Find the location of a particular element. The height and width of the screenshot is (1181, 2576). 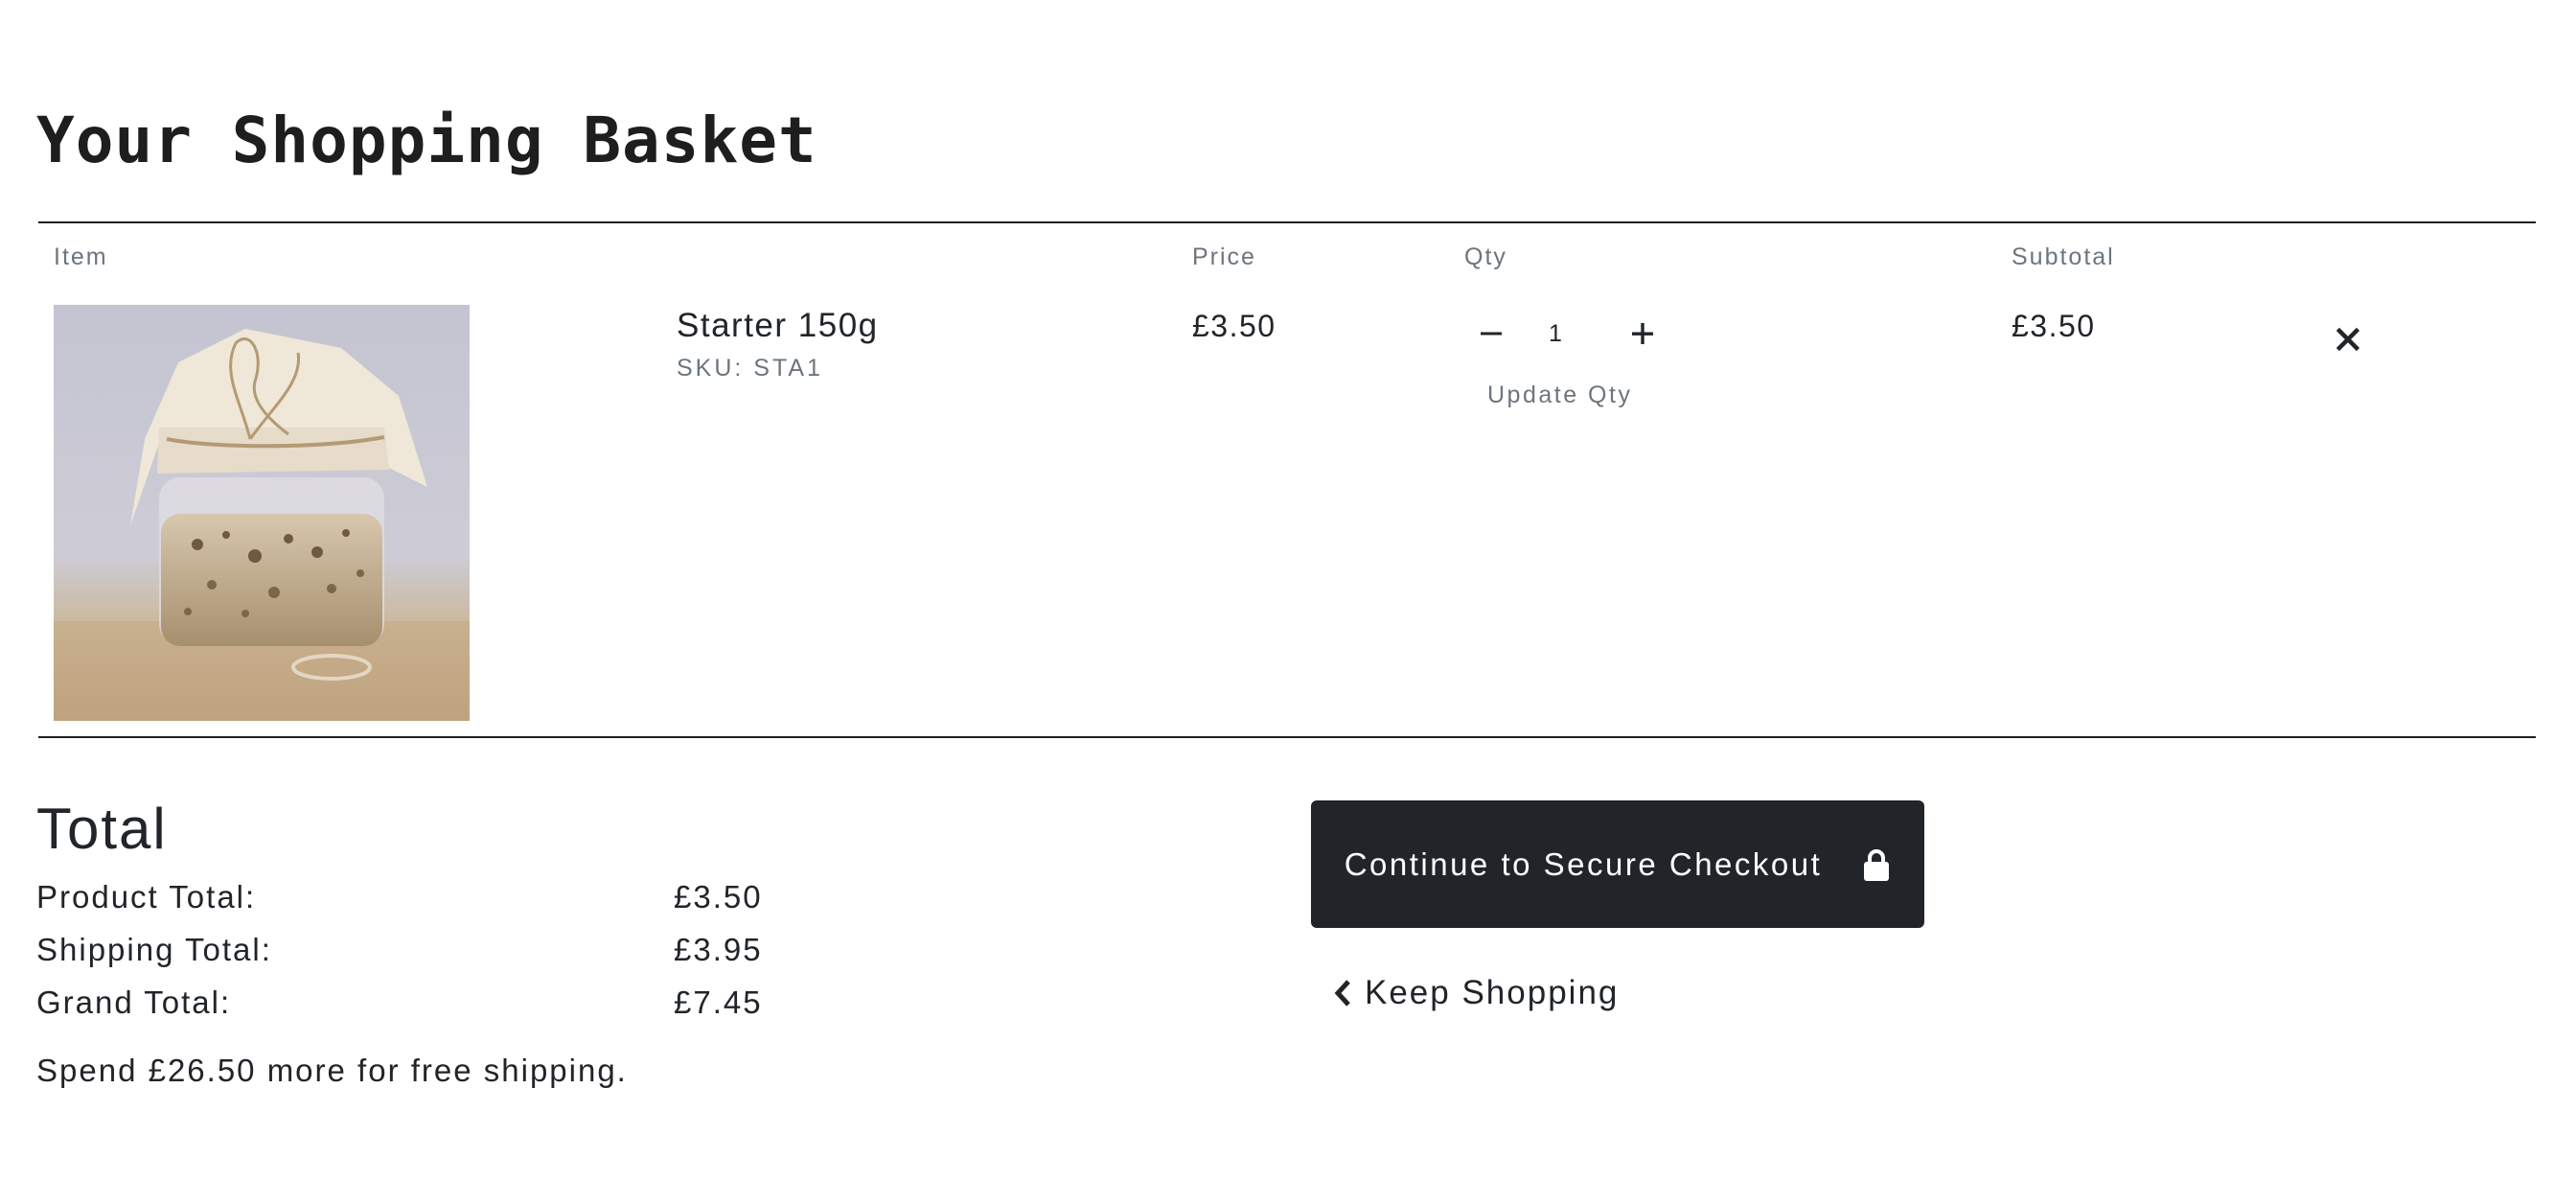

keep-shopping-link: Keep Shopping is located at coordinates (1476, 993).